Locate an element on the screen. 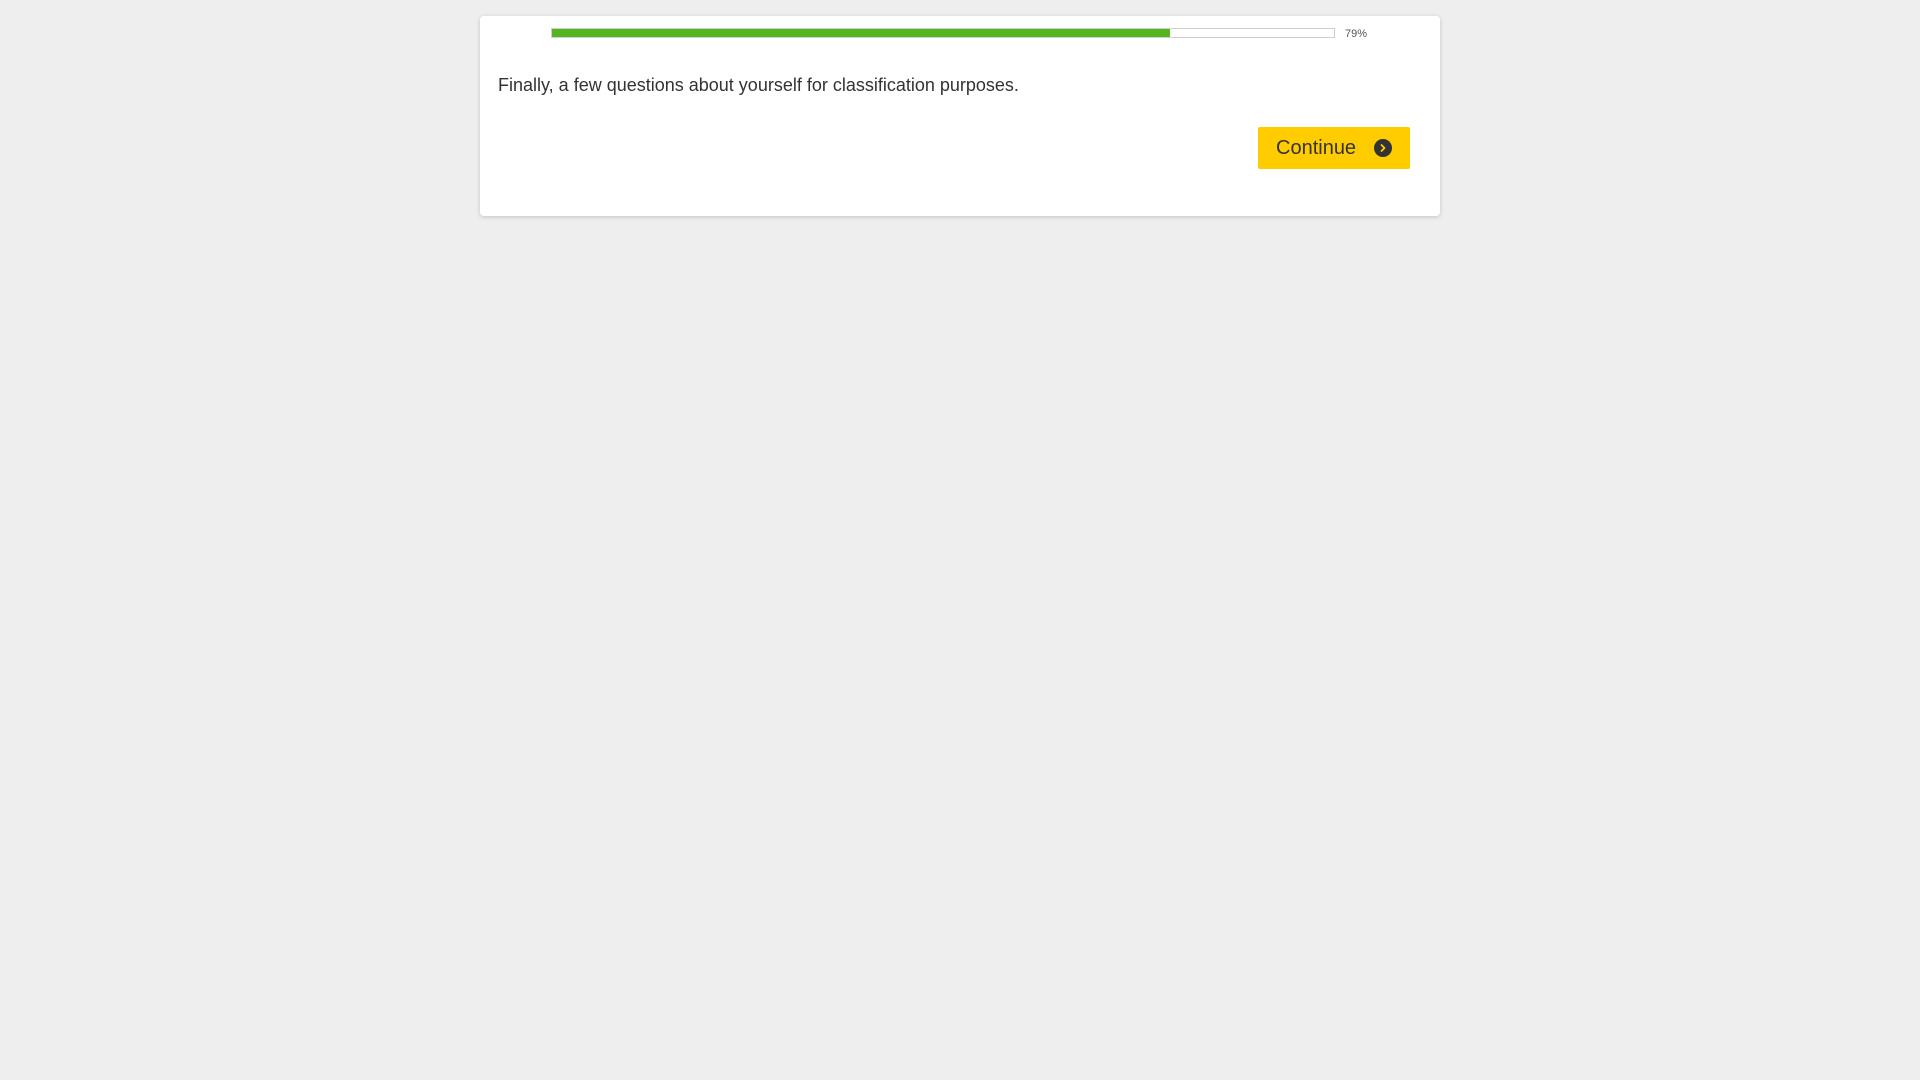 The image size is (1920, 1080). progress-percent-label: 79% is located at coordinates (1356, 34).